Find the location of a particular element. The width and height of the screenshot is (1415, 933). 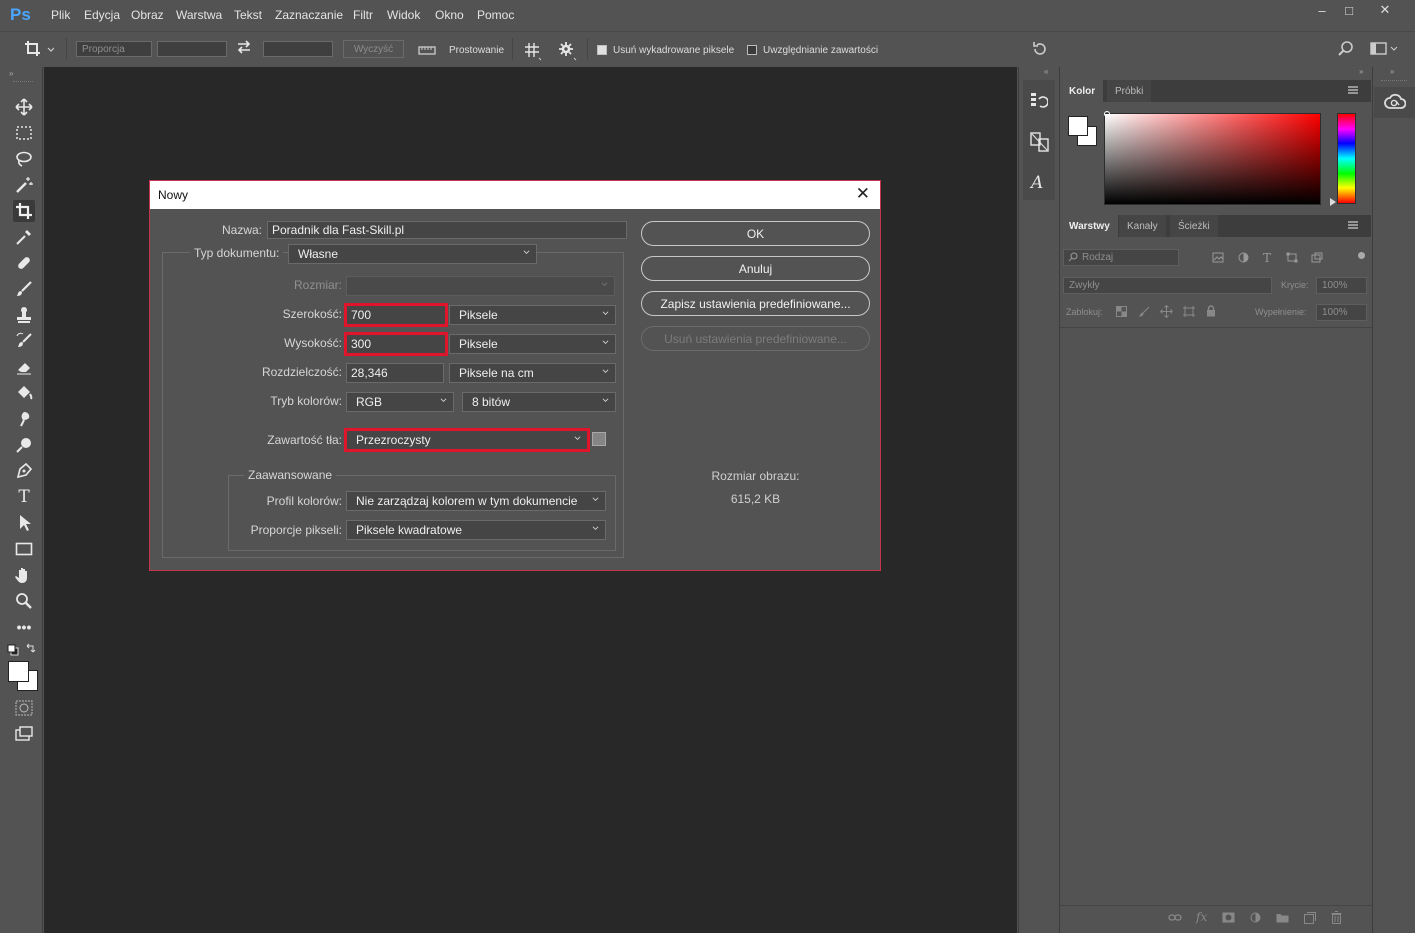

screen-mode-icon is located at coordinates (24, 734).